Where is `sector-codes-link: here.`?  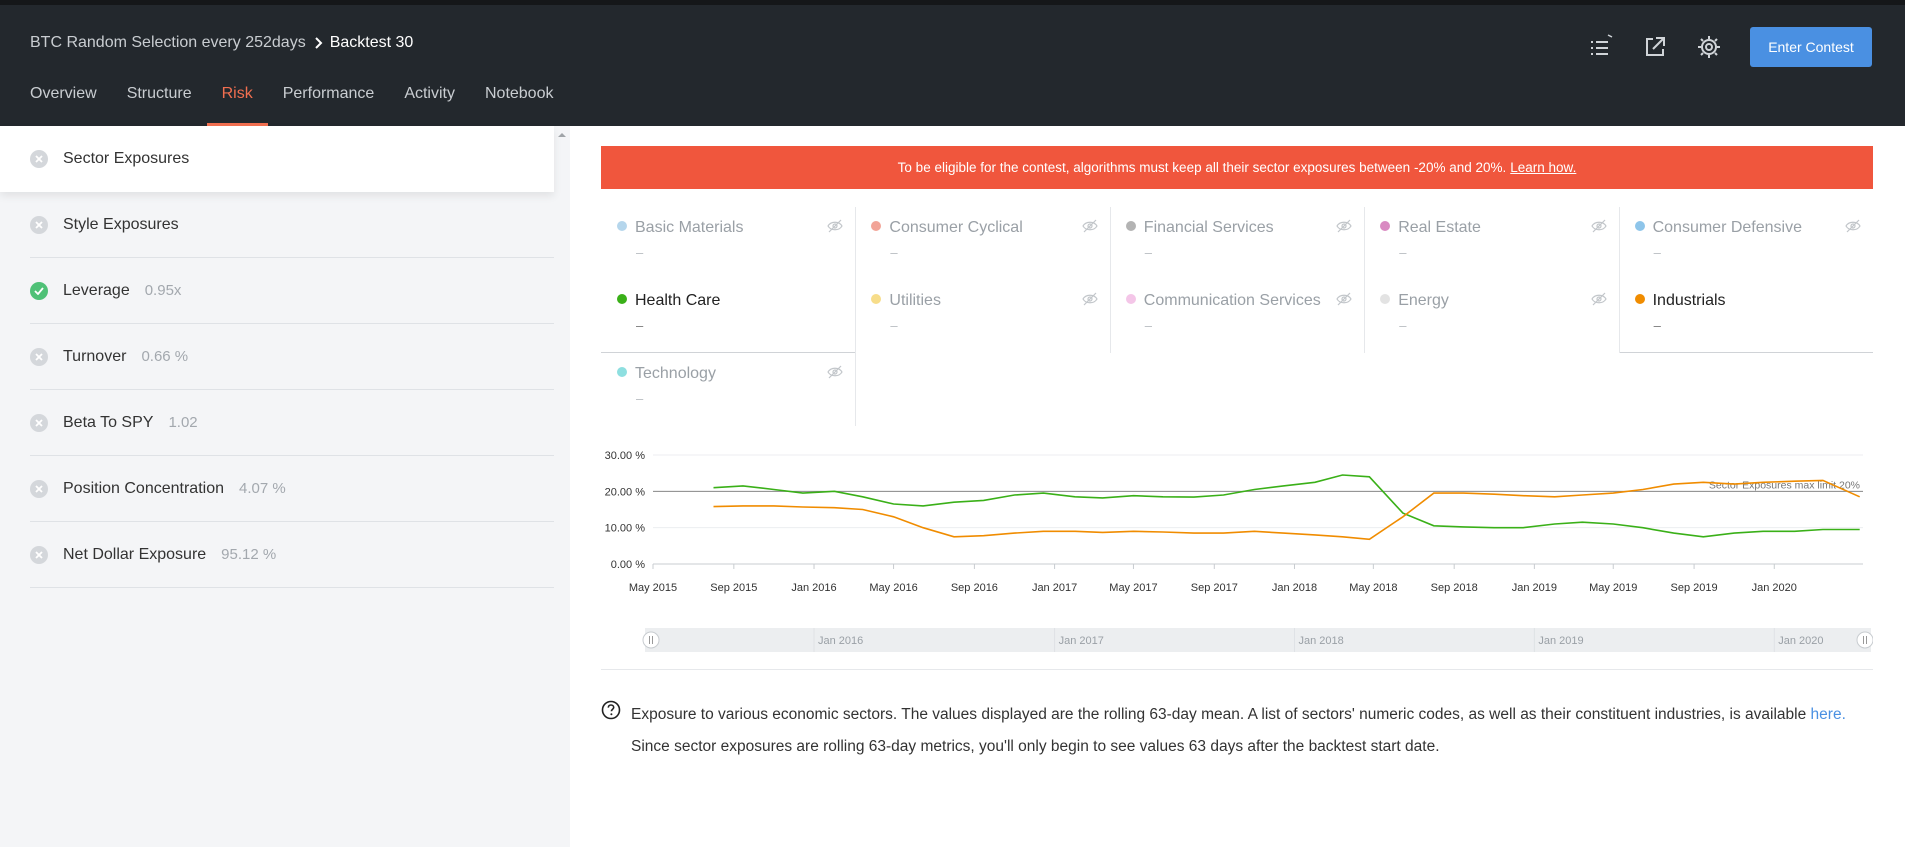 sector-codes-link: here. is located at coordinates (1828, 714).